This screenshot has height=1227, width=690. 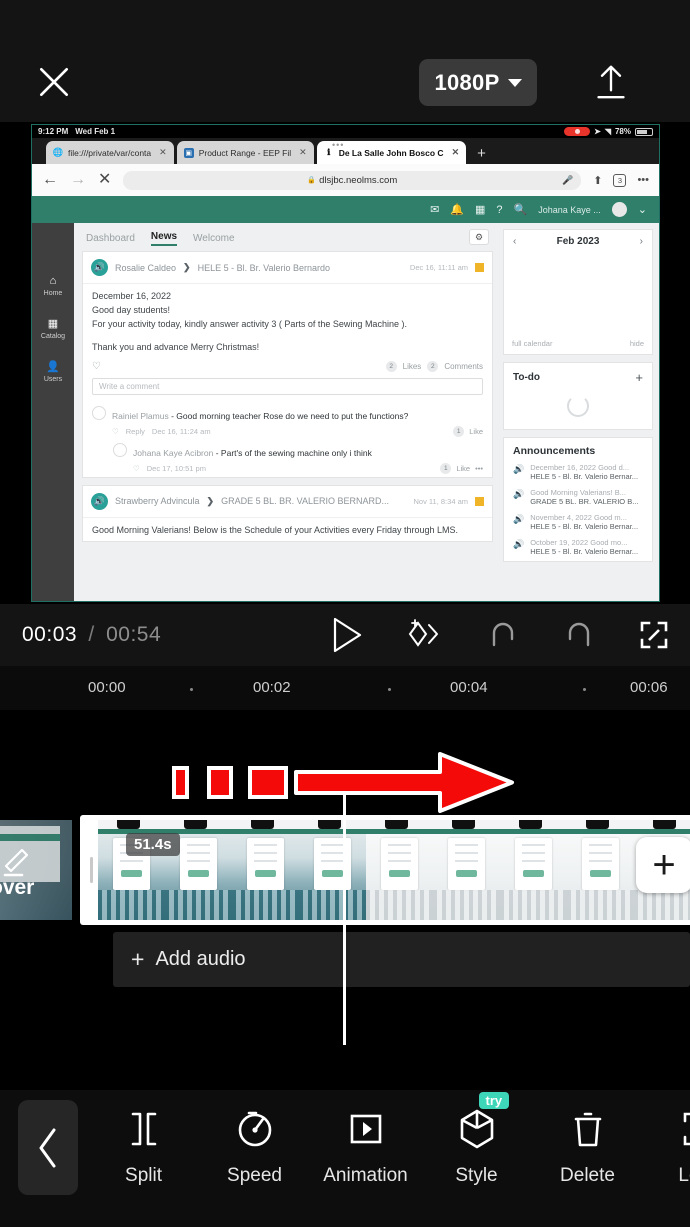 What do you see at coordinates (587, 1146) in the screenshot?
I see `tool-delete: Delete` at bounding box center [587, 1146].